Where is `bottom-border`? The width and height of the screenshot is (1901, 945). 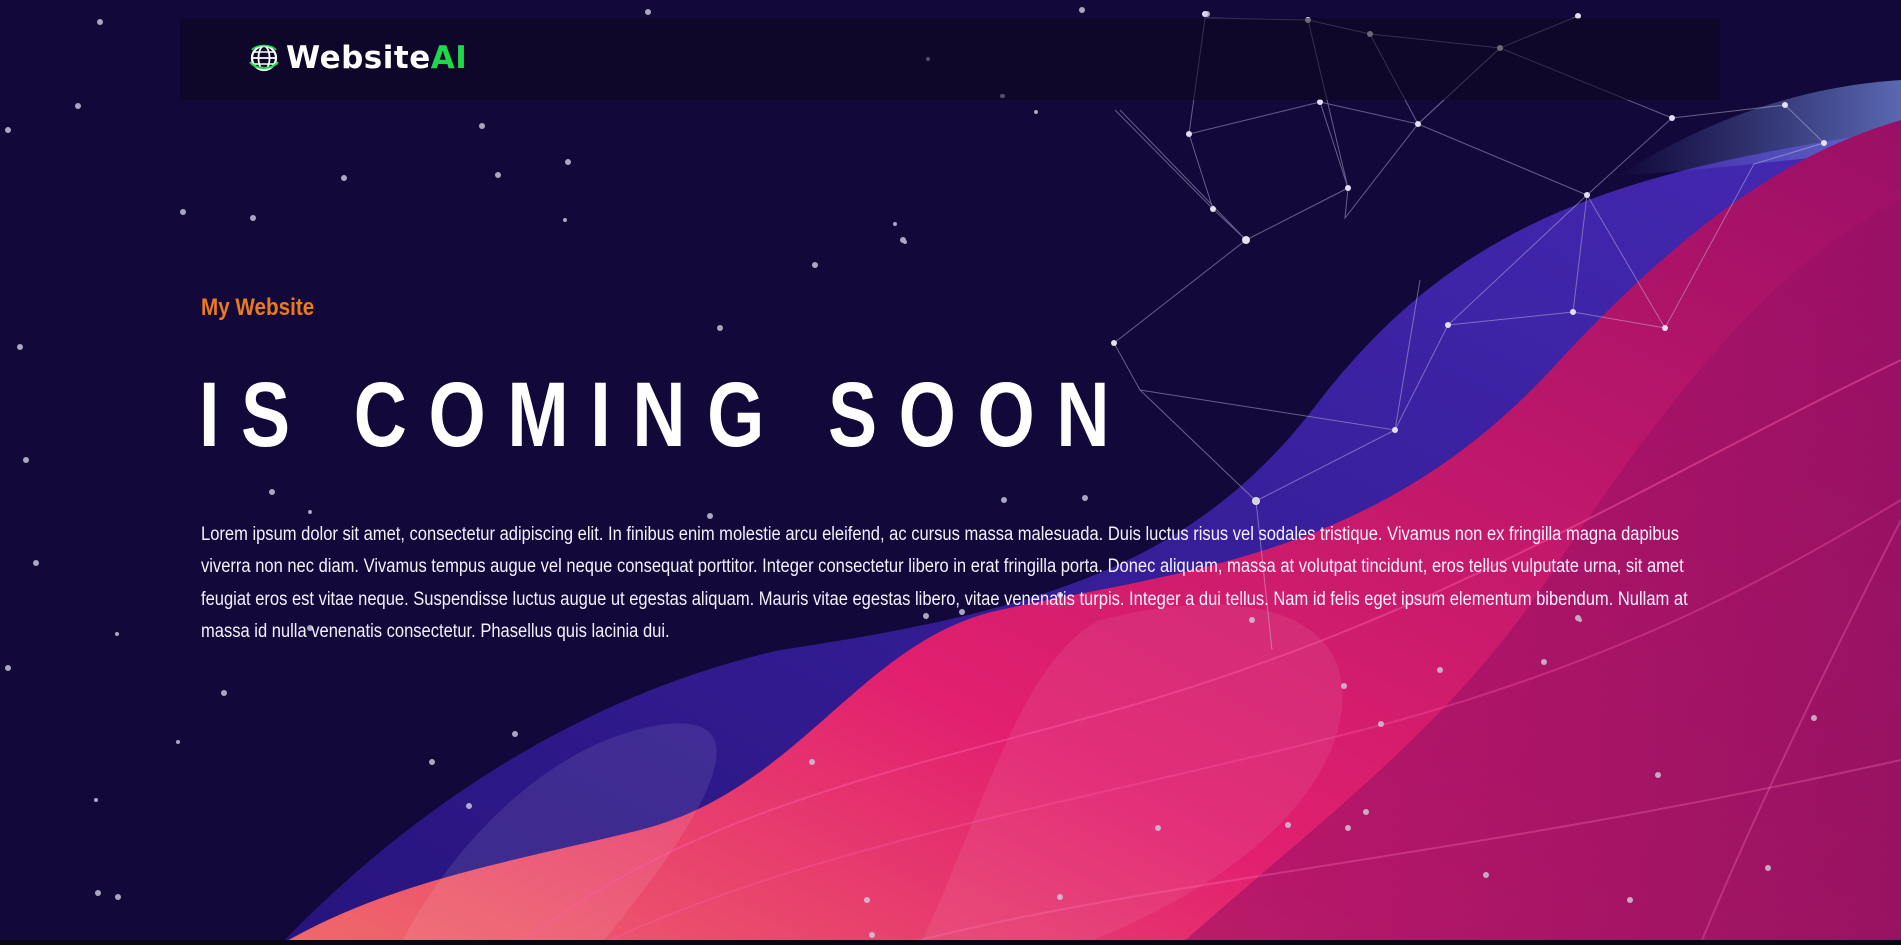
bottom-border is located at coordinates (950, 942).